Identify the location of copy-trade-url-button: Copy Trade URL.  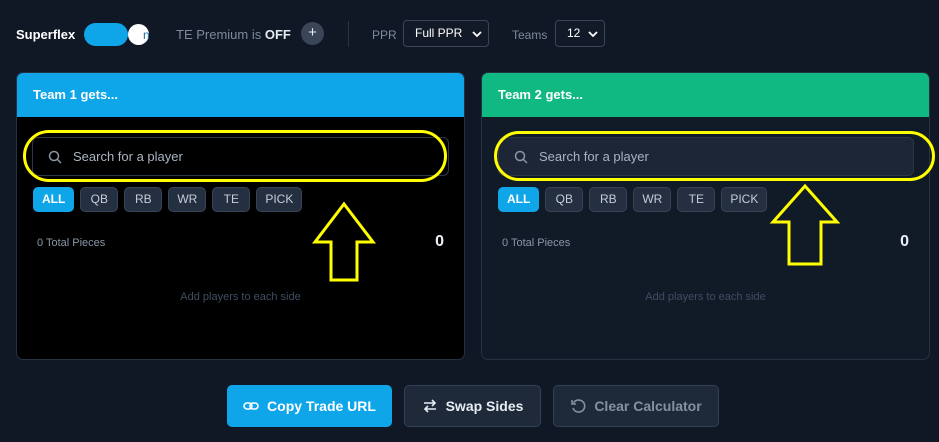
(309, 406).